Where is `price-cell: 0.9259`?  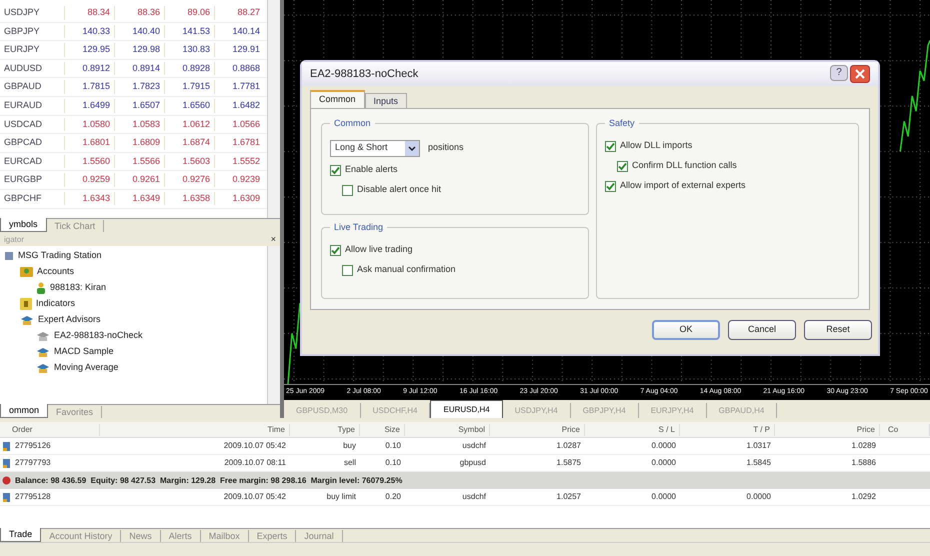 price-cell: 0.9259 is located at coordinates (89, 180).